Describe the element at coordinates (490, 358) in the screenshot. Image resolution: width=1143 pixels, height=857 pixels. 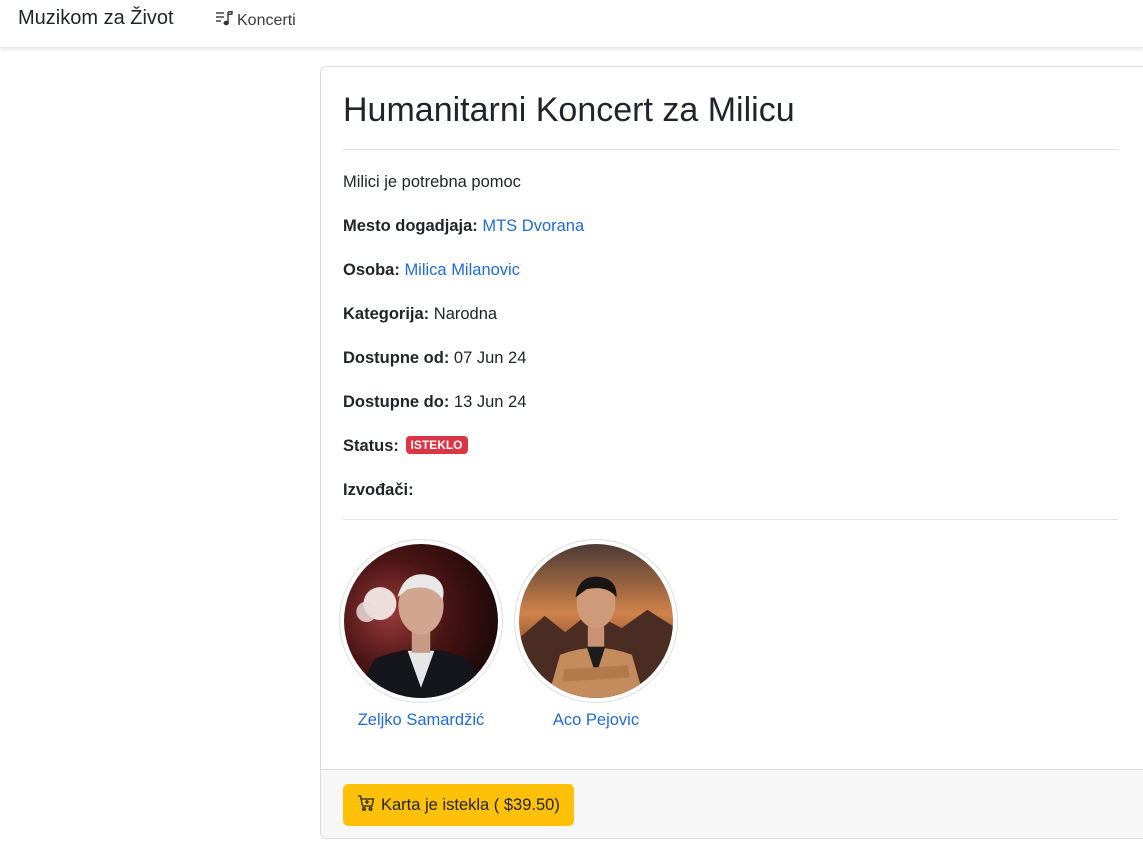
I see `available-from-value: 07 Jun 24` at that location.